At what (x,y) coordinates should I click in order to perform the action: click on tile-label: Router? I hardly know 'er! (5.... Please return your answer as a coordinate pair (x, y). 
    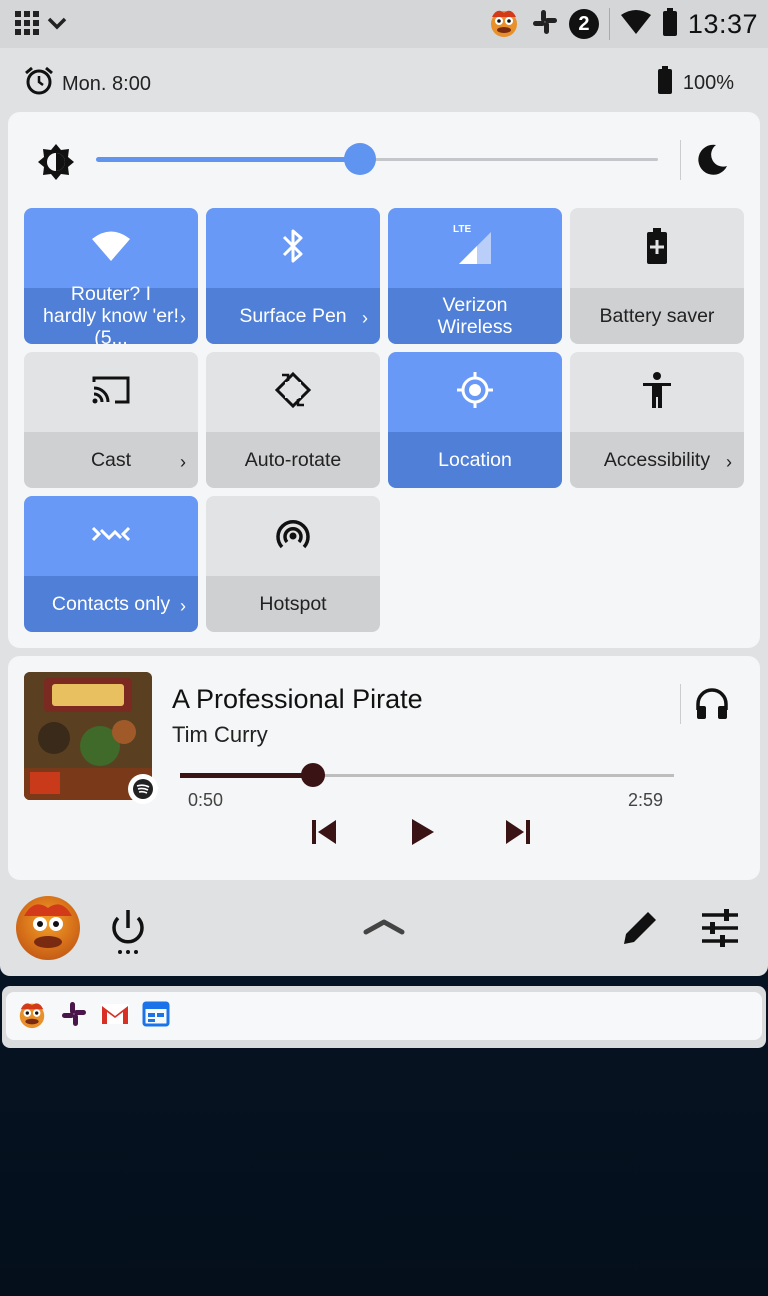
    Looking at the image, I should click on (111, 313).